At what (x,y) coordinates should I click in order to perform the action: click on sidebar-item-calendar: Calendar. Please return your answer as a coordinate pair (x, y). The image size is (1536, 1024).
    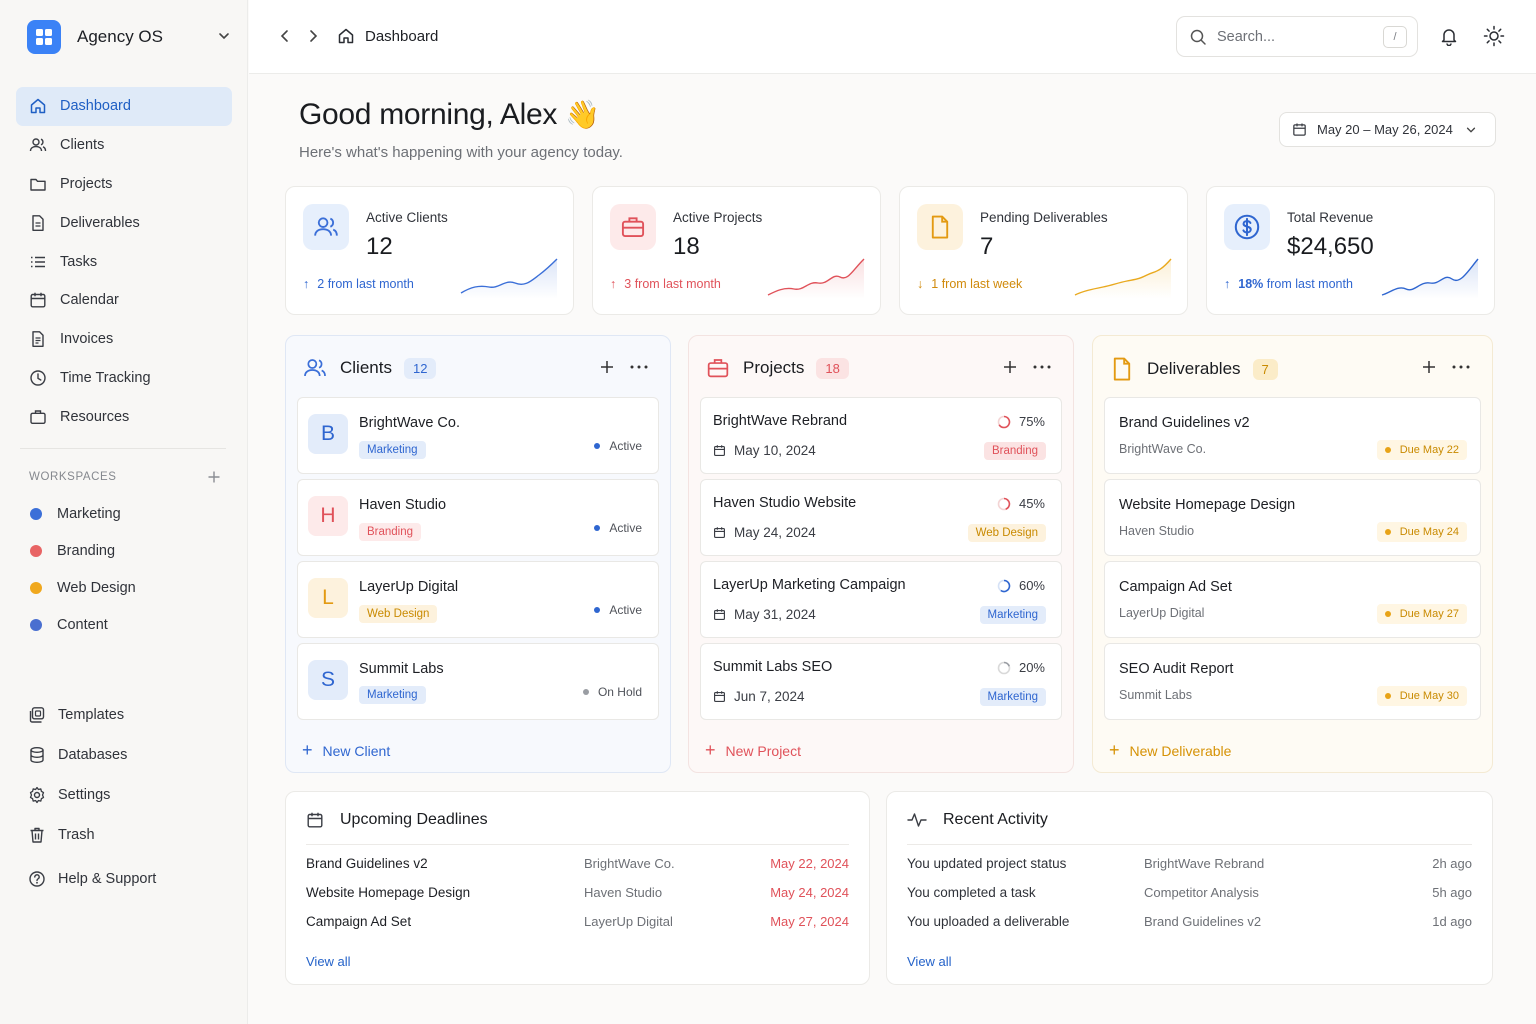
    Looking at the image, I should click on (124, 300).